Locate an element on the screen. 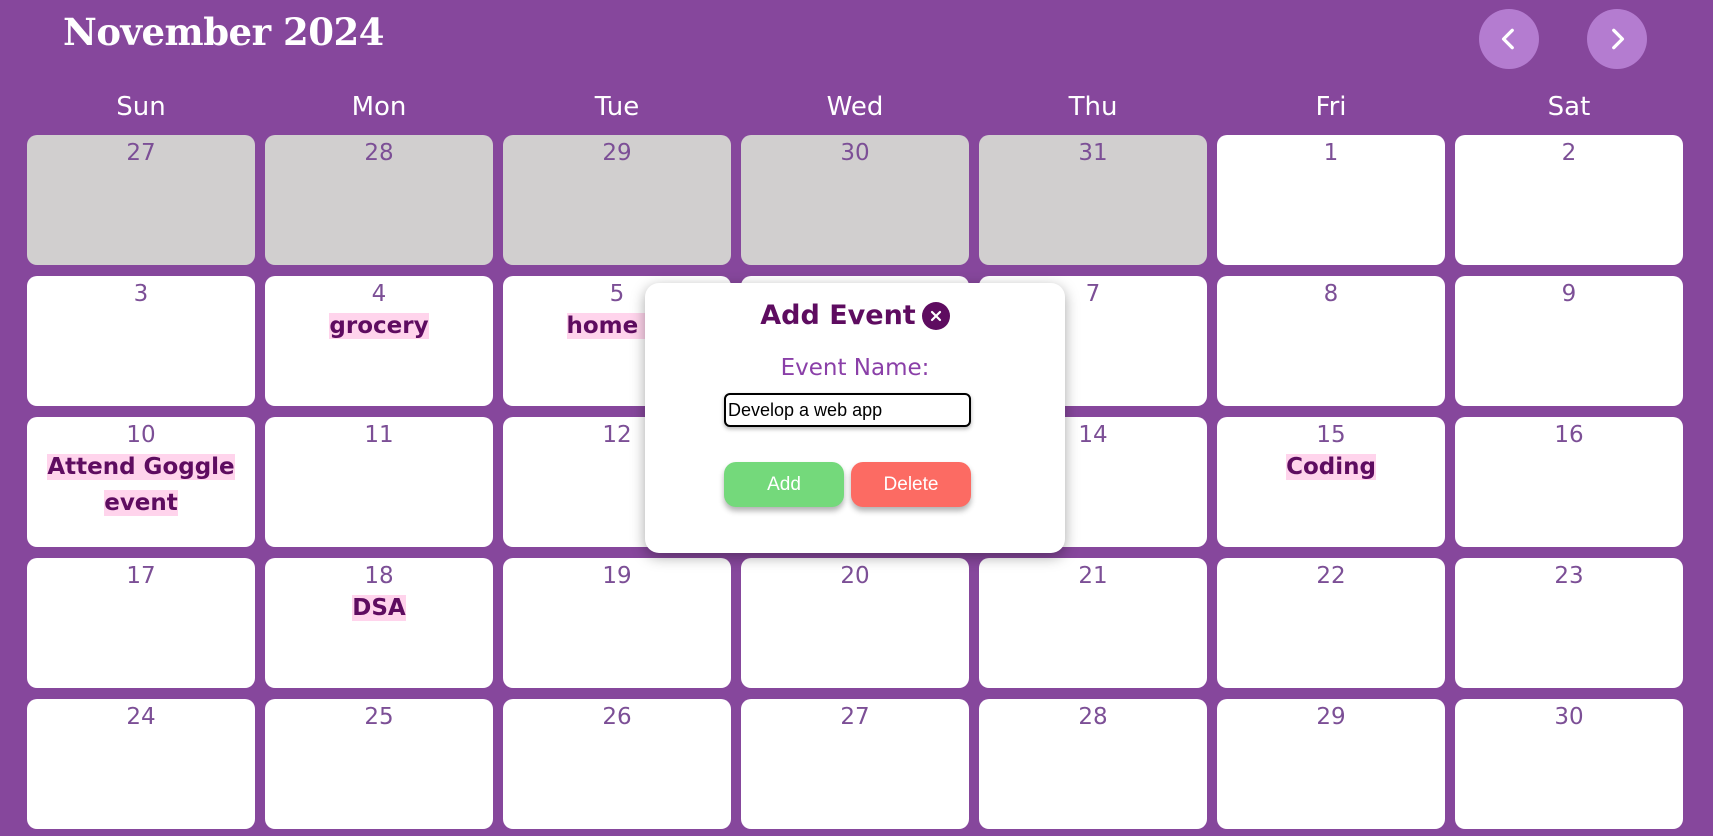 This screenshot has height=836, width=1713. day-cell: 11 is located at coordinates (379, 482).